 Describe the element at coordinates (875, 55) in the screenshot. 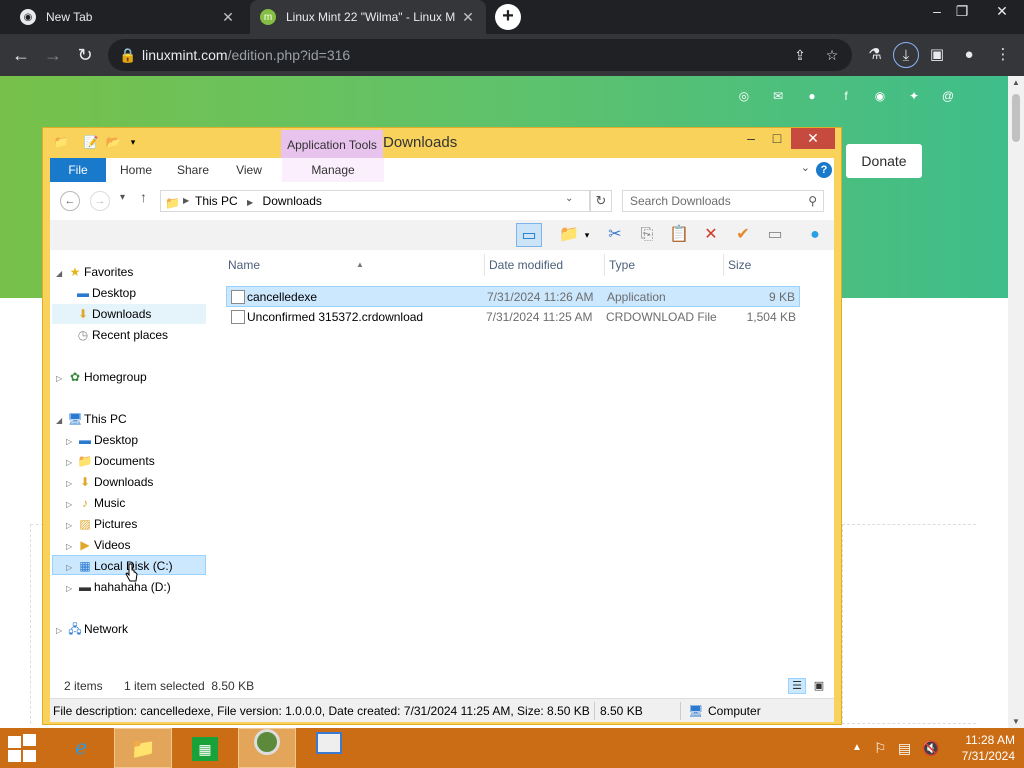

I see `labs-flask-icon: ⚗` at that location.